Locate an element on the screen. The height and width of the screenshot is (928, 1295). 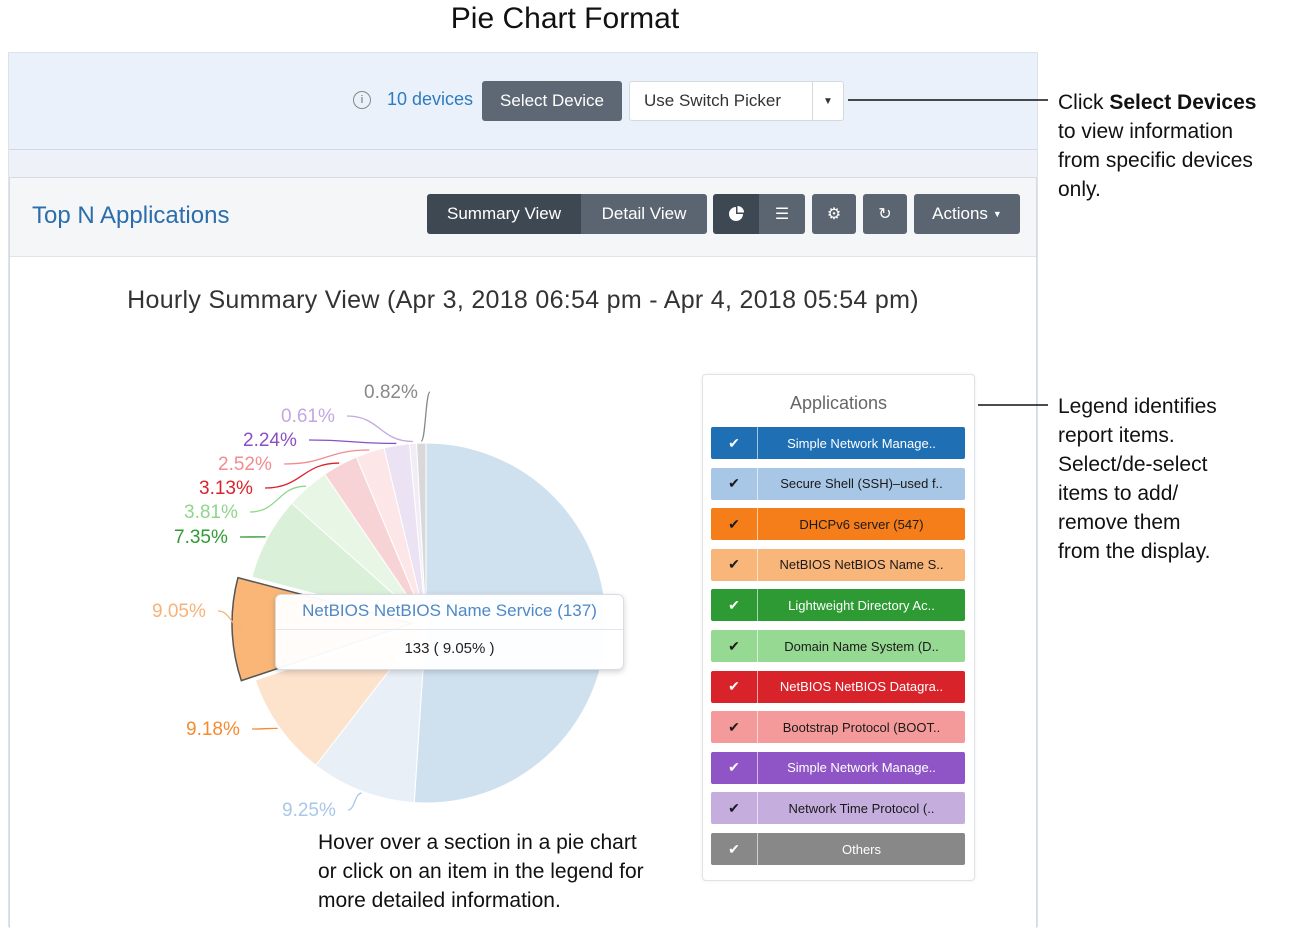
table-view-button: ☰ is located at coordinates (782, 214).